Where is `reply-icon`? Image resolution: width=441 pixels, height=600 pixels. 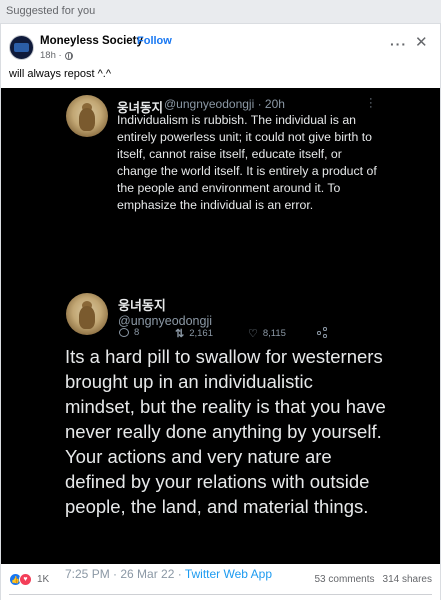 reply-icon is located at coordinates (124, 332).